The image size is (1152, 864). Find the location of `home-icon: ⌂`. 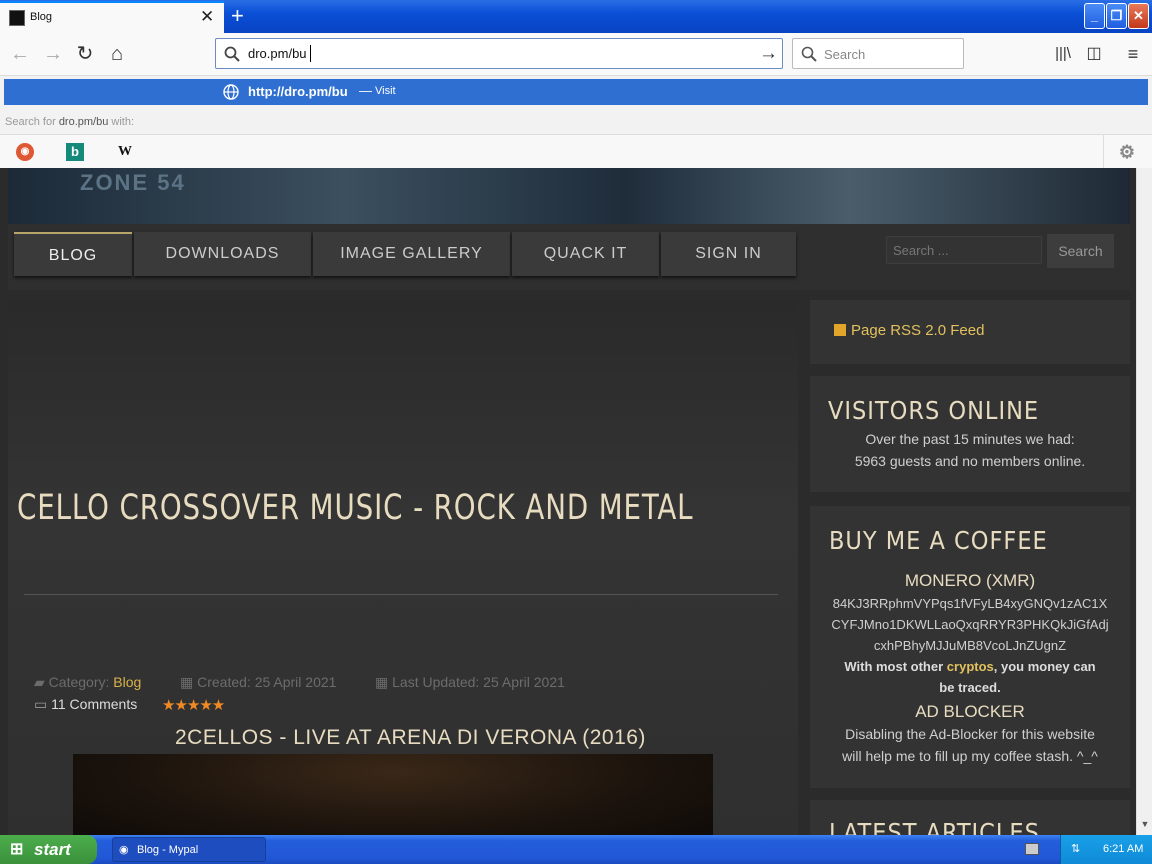

home-icon: ⌂ is located at coordinates (117, 54).